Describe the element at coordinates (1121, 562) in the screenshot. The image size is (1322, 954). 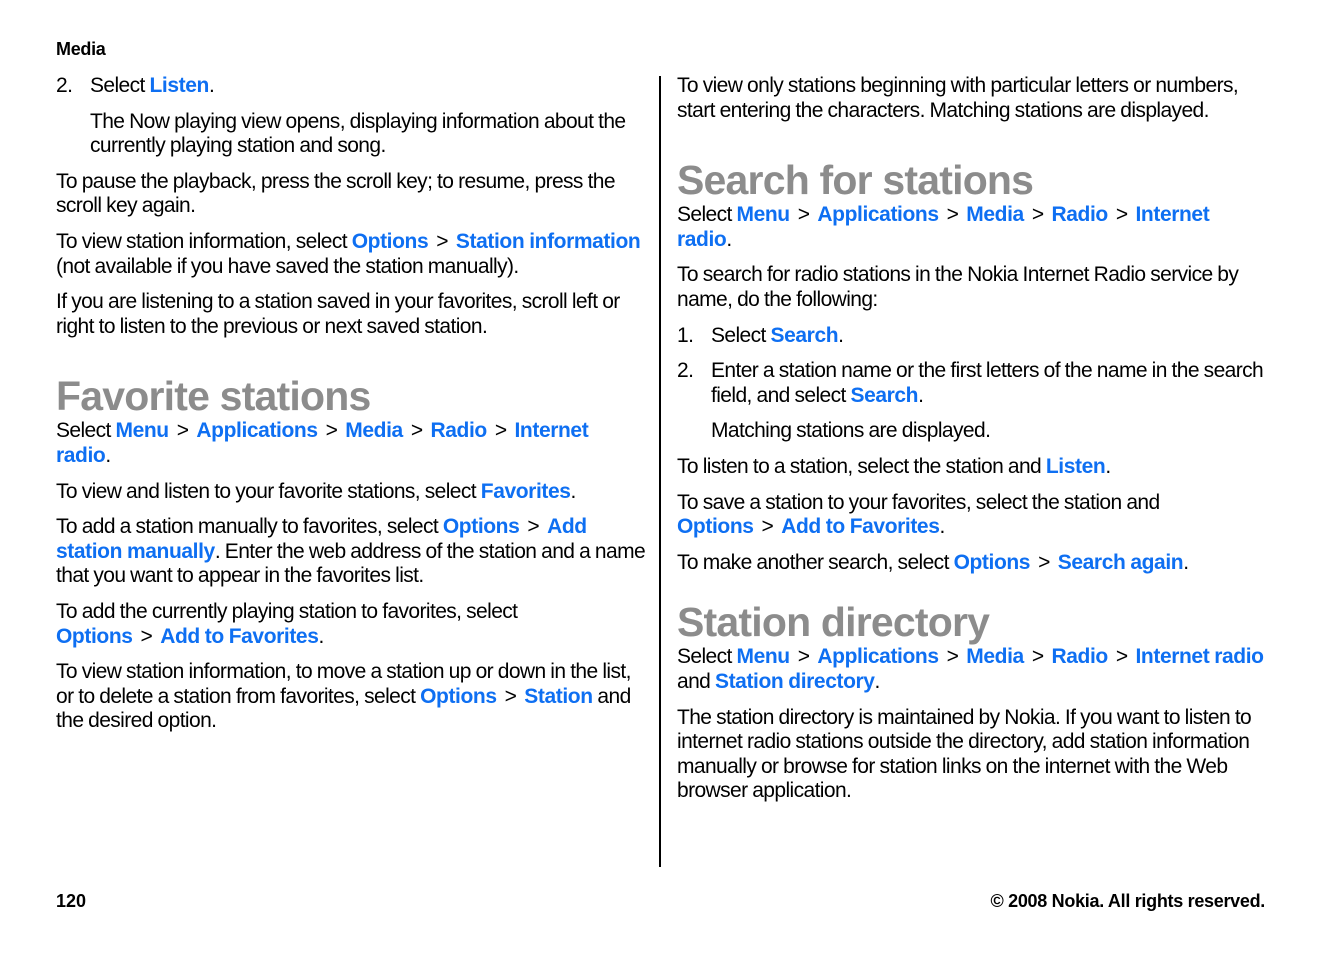
I see `search-again-link: Search again` at that location.